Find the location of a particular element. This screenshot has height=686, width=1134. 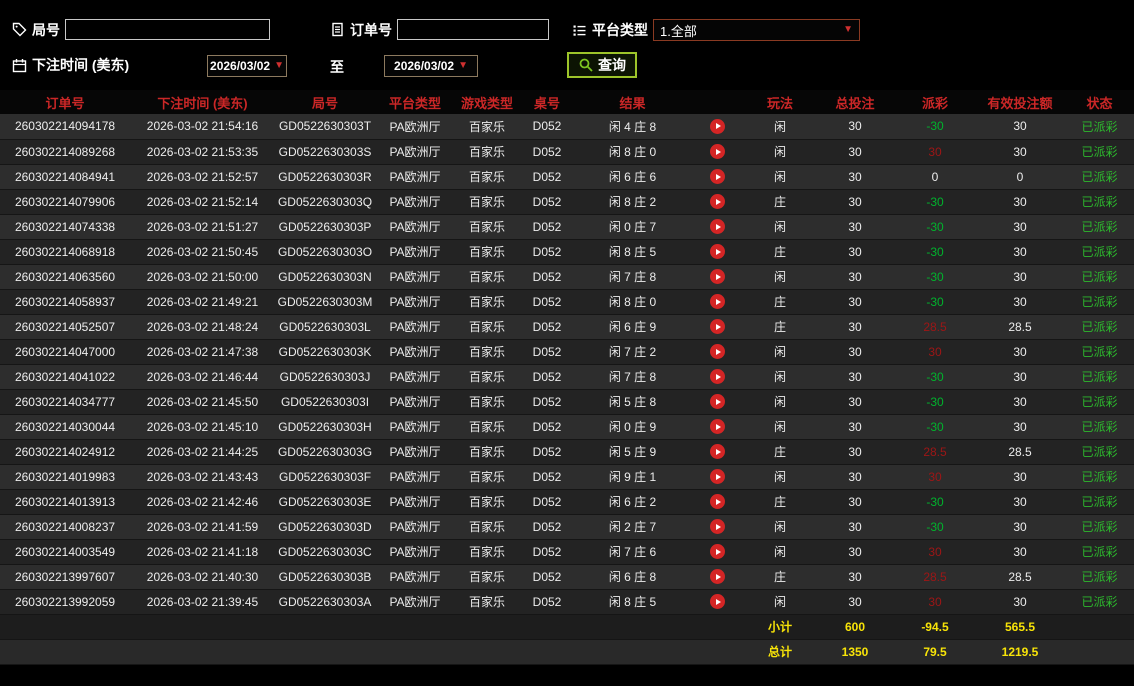

query-button: 查询 is located at coordinates (602, 65).